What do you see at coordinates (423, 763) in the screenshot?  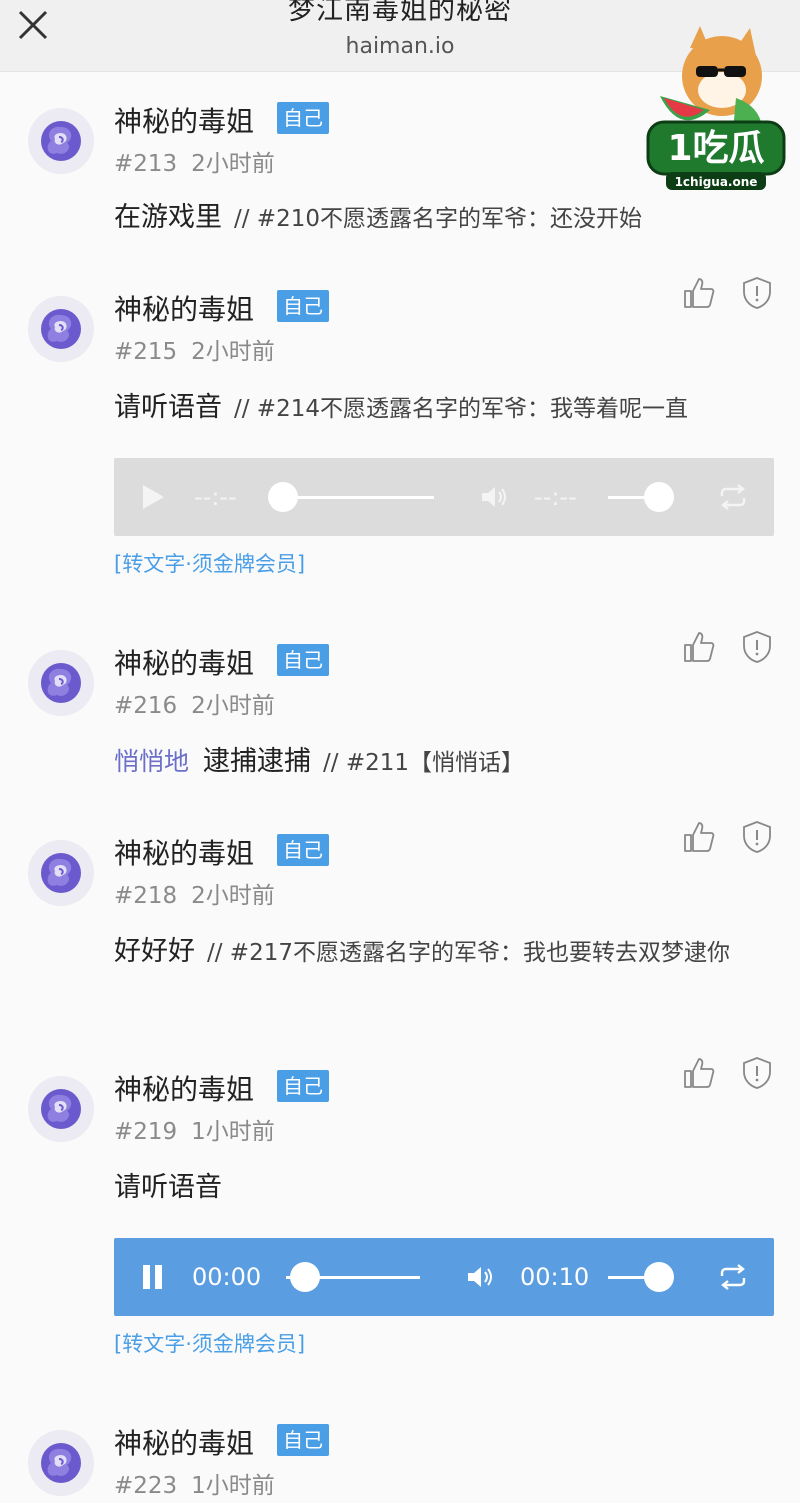 I see `quote-reference: // #211【悄悄话】` at bounding box center [423, 763].